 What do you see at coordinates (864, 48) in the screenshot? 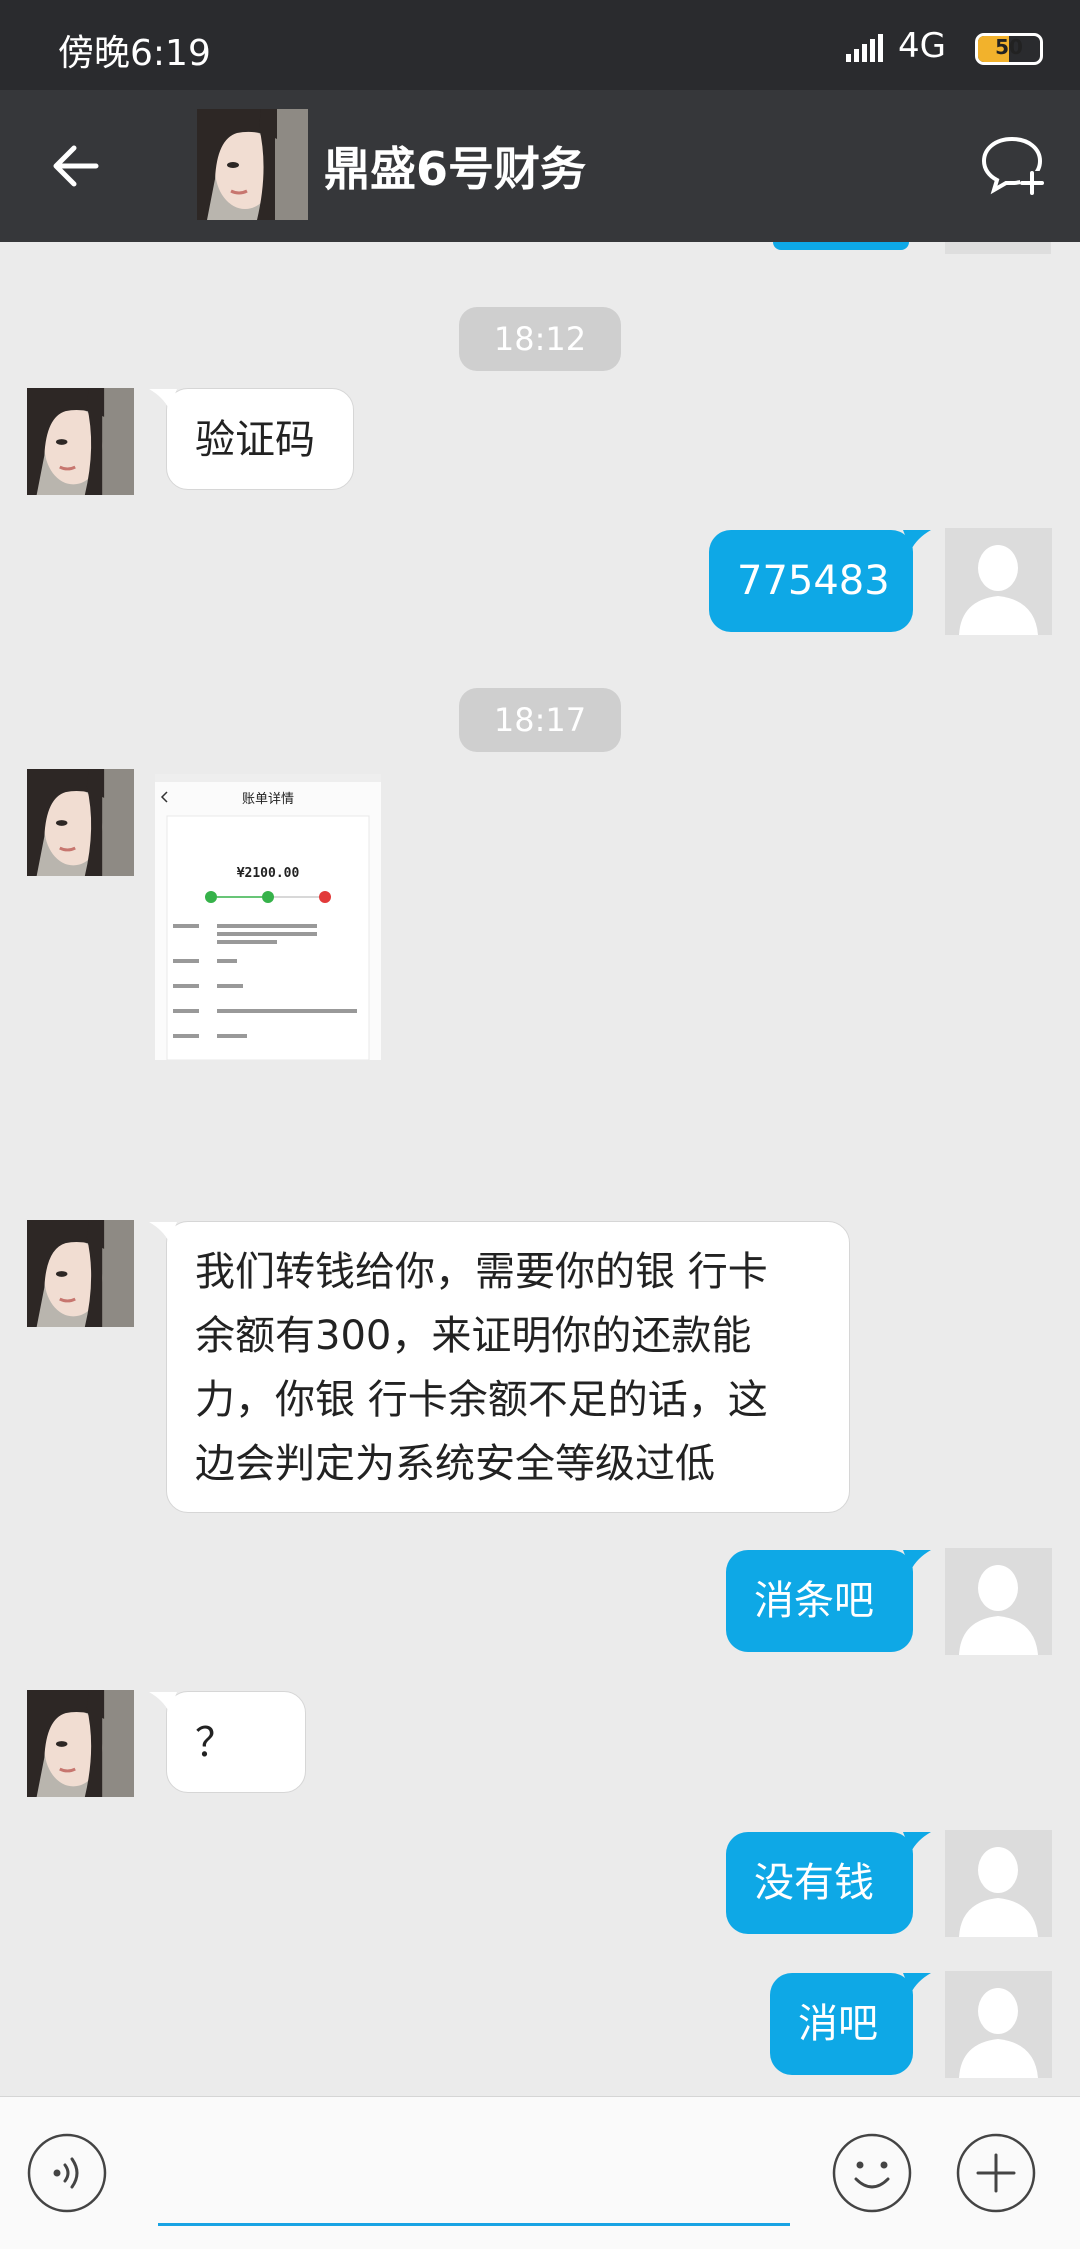
I see `signal-icon` at bounding box center [864, 48].